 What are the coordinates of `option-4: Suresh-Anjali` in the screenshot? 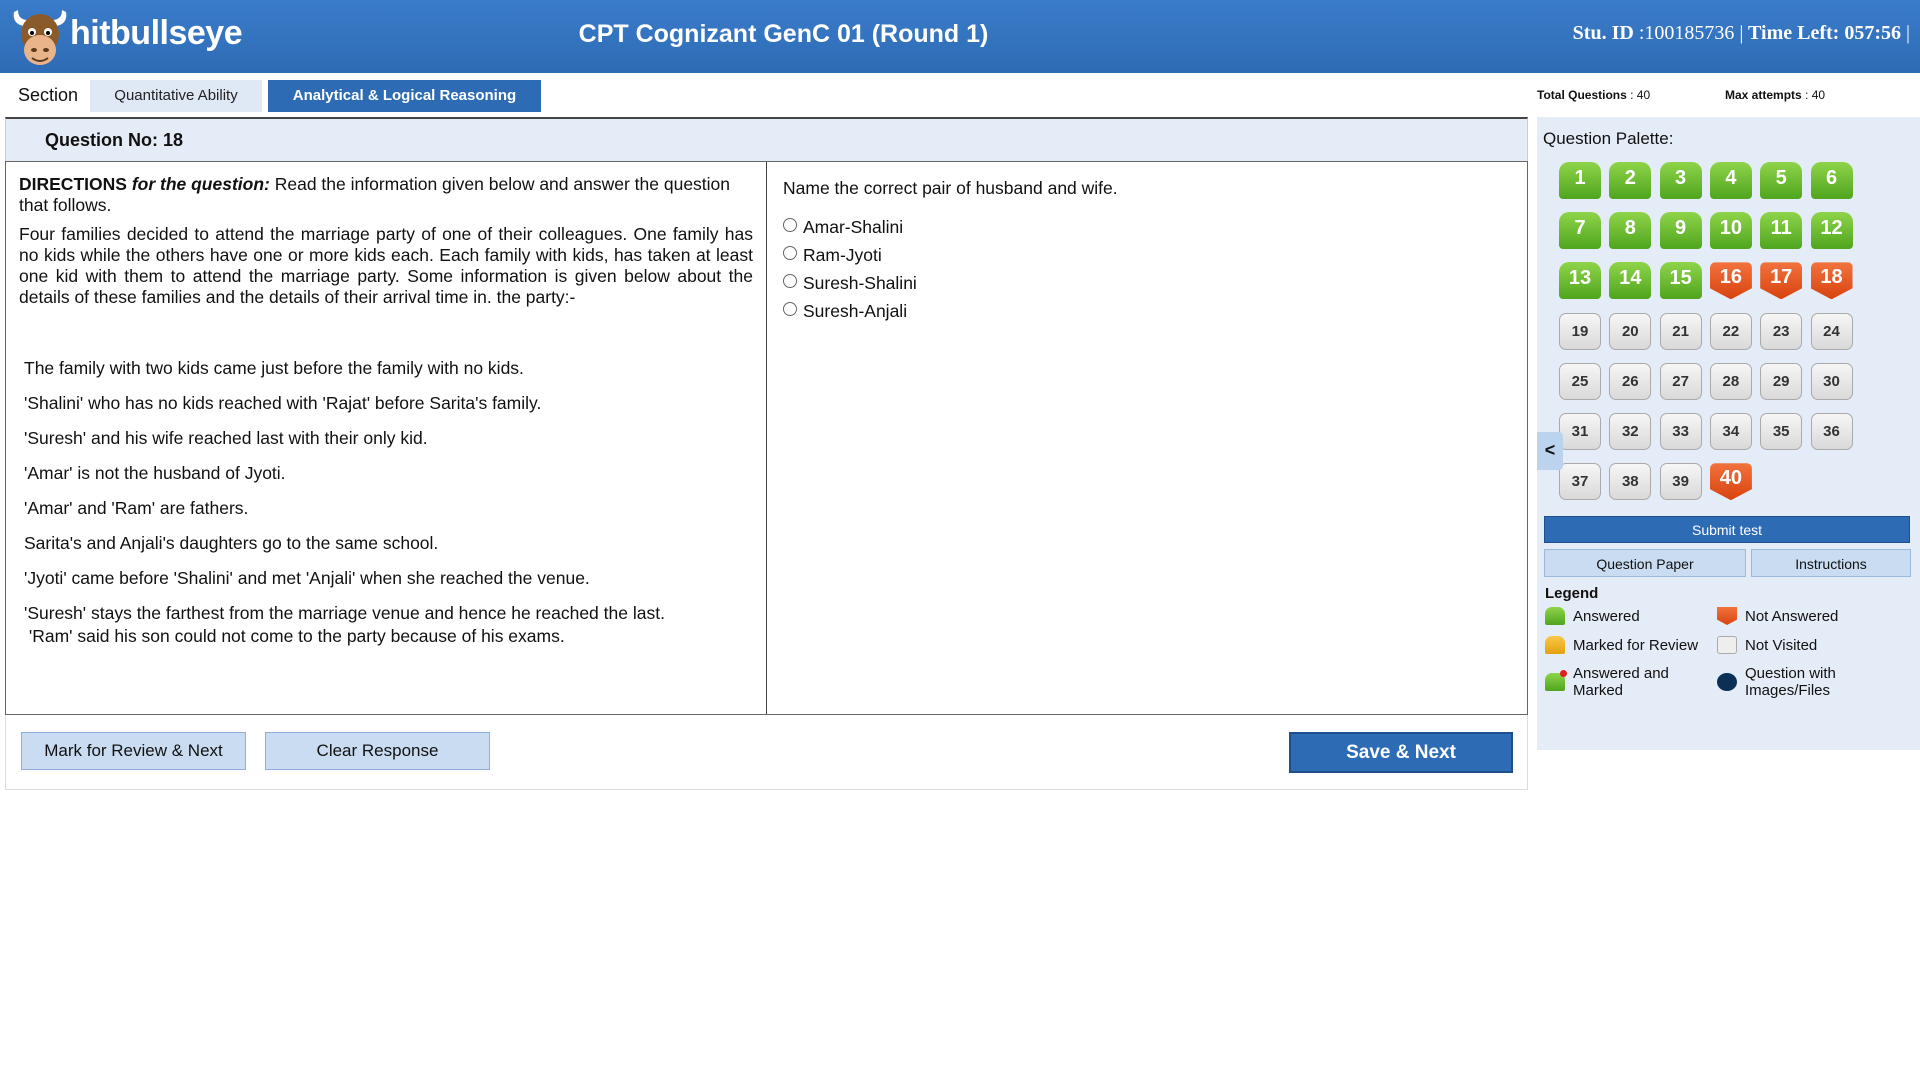 It's located at (1148, 311).